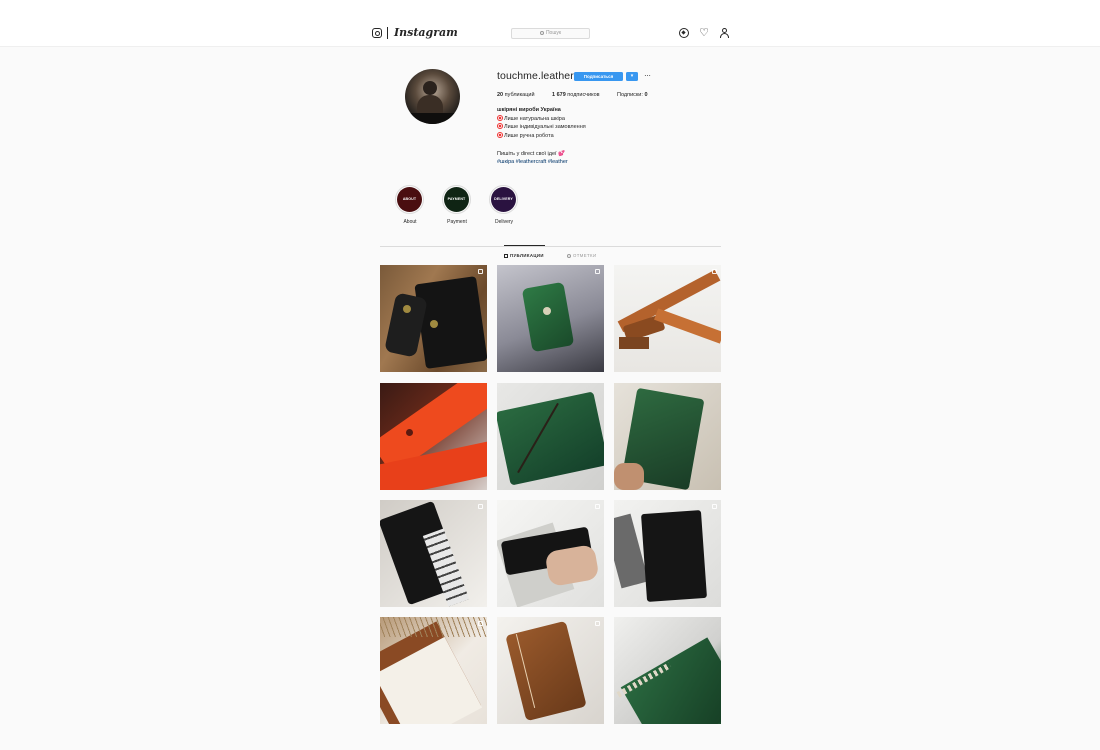 This screenshot has width=1100, height=750. What do you see at coordinates (506, 255) in the screenshot?
I see `grid-icon` at bounding box center [506, 255].